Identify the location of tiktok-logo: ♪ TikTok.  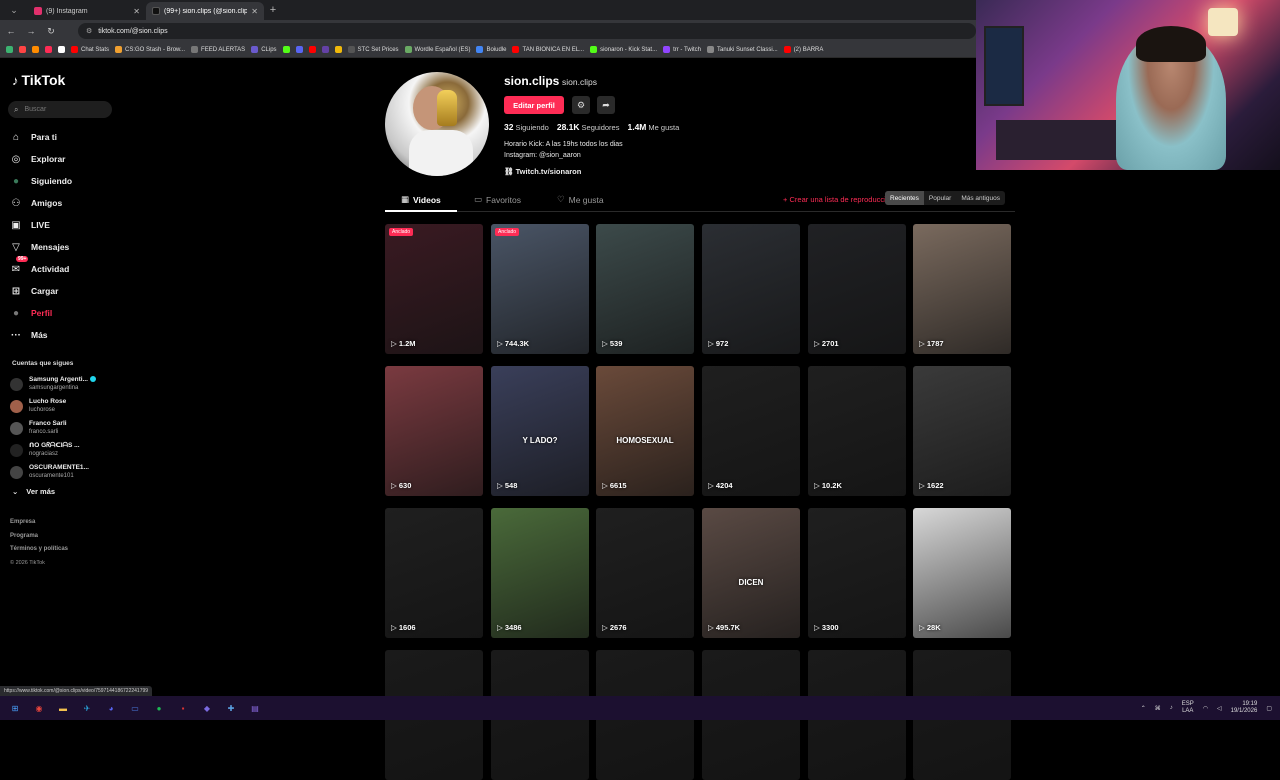
(38, 80).